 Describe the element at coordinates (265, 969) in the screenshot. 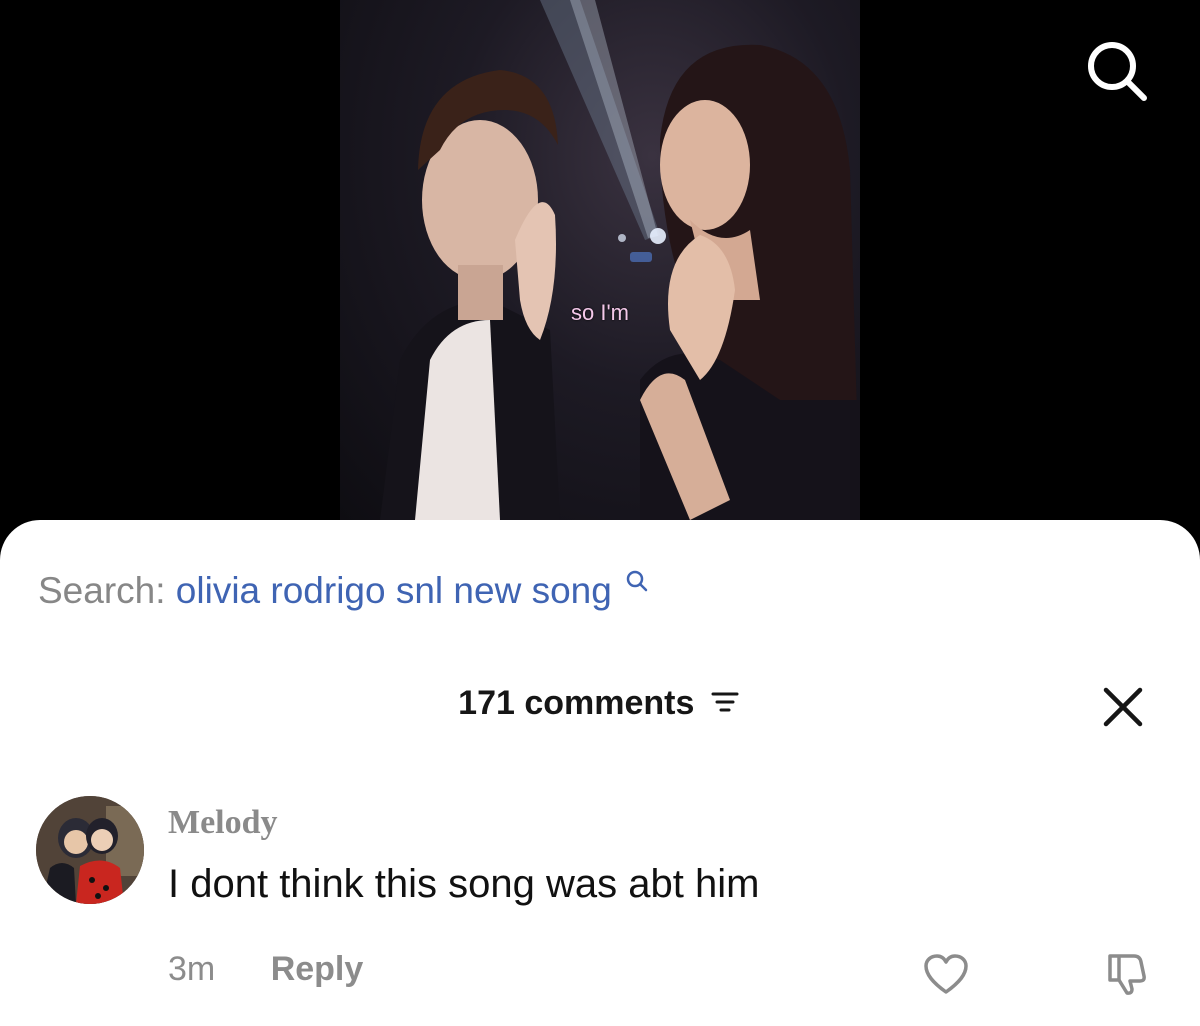

I see `comment-meta: 3m Reply` at that location.